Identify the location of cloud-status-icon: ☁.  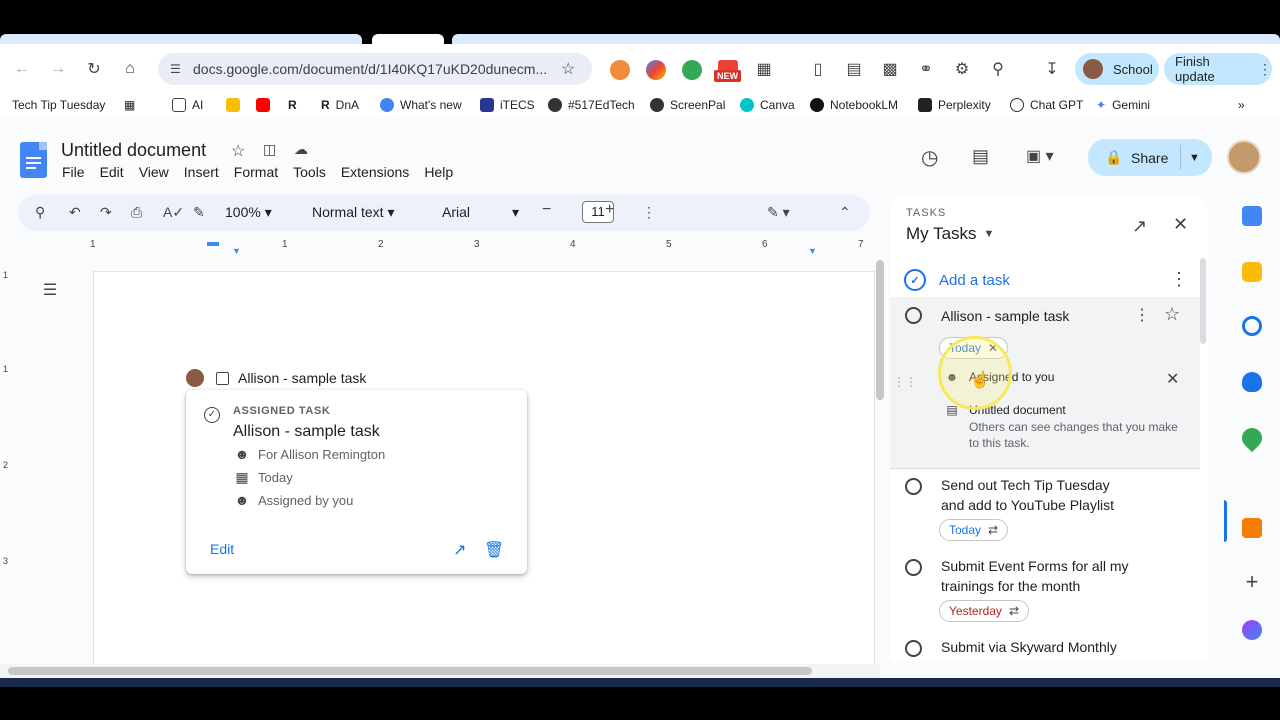
(301, 149).